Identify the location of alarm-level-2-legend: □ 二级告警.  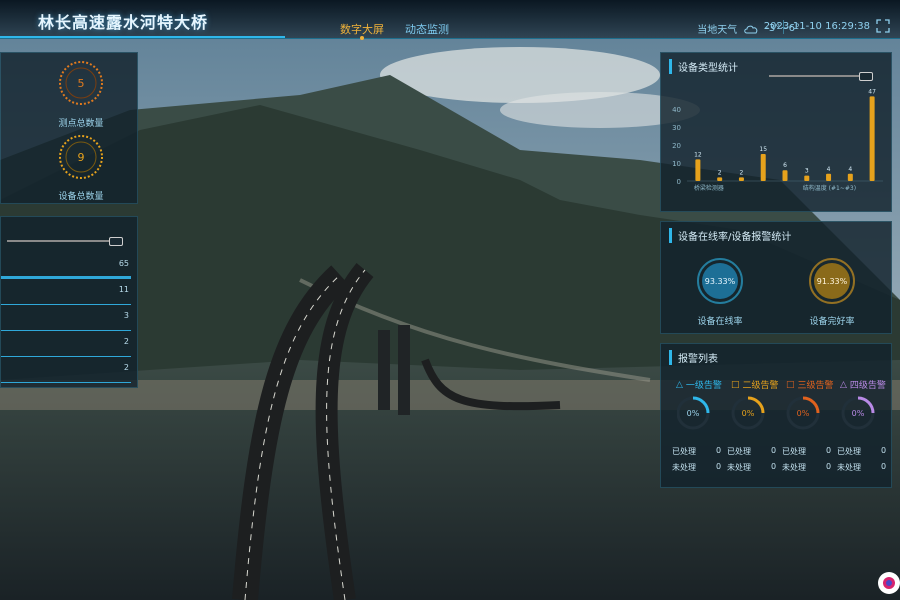
(755, 385).